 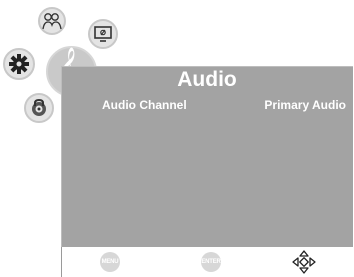 What do you see at coordinates (144, 105) in the screenshot?
I see `audio-channel-label: Audio Channel` at bounding box center [144, 105].